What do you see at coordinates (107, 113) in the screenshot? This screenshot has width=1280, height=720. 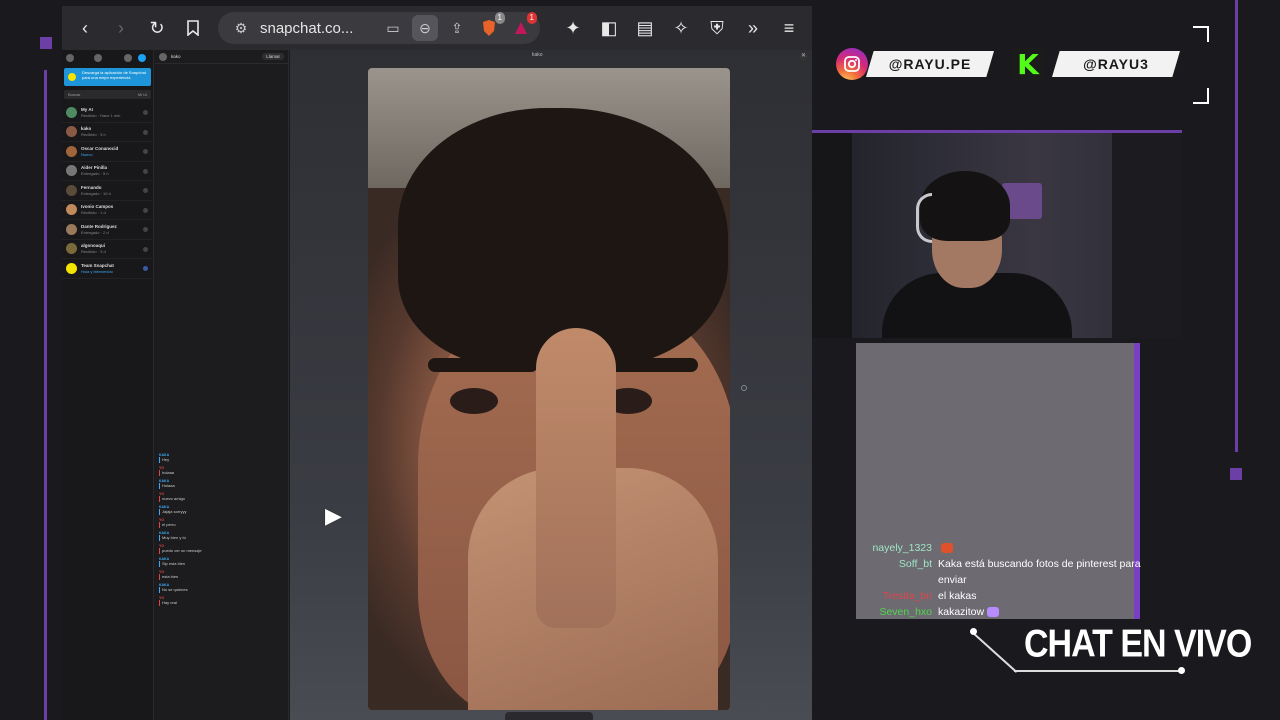 I see `chat-list-item: My AI Recibido · Hace 1 min` at bounding box center [107, 113].